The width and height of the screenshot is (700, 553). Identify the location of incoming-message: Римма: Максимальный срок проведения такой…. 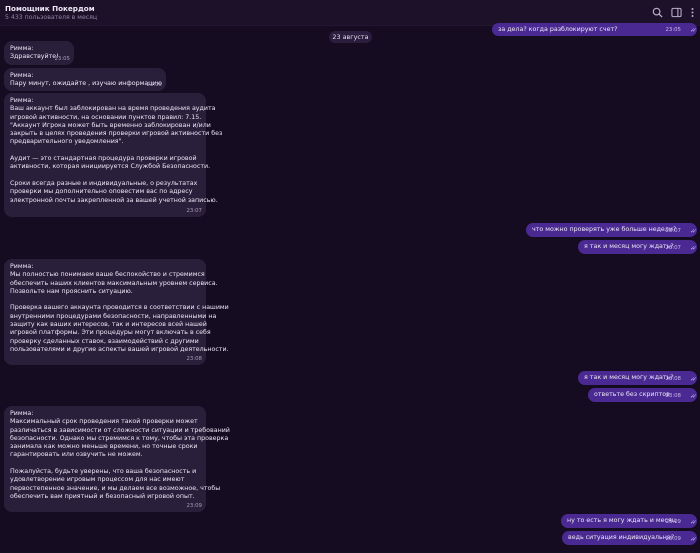
(117, 459).